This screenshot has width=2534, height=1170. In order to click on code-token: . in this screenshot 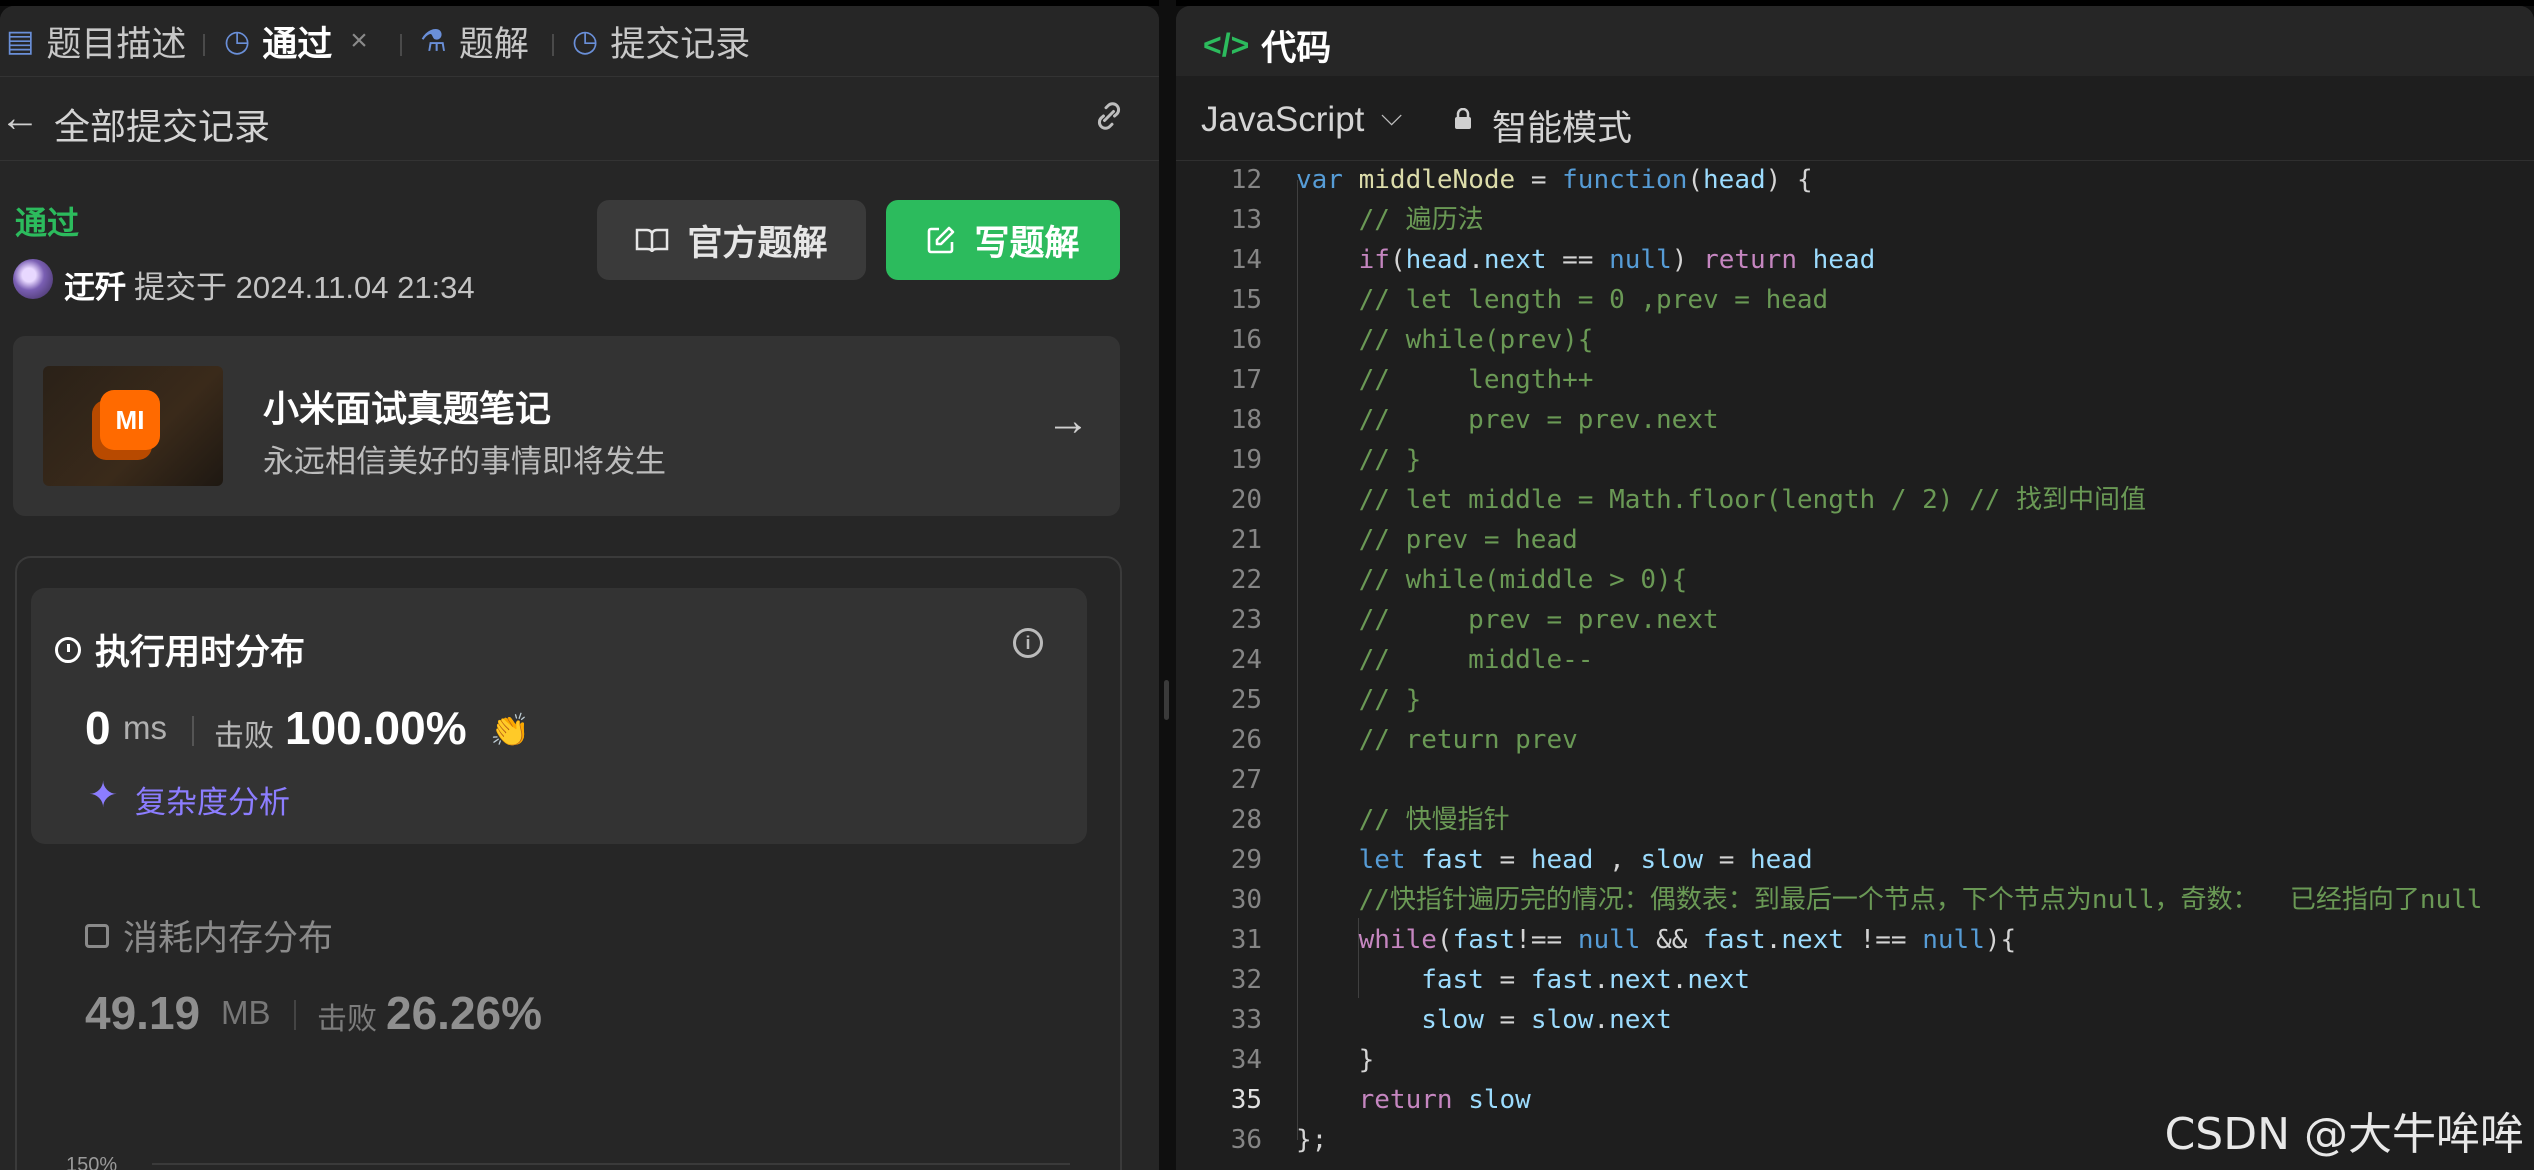, I will do `click(1601, 1020)`.